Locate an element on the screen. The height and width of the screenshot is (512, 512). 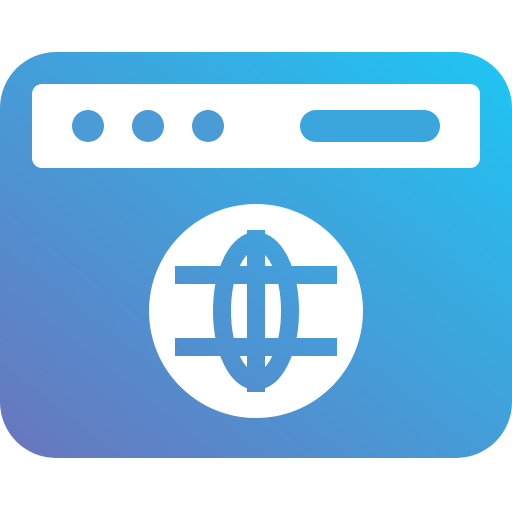
url-pill is located at coordinates (370, 126).